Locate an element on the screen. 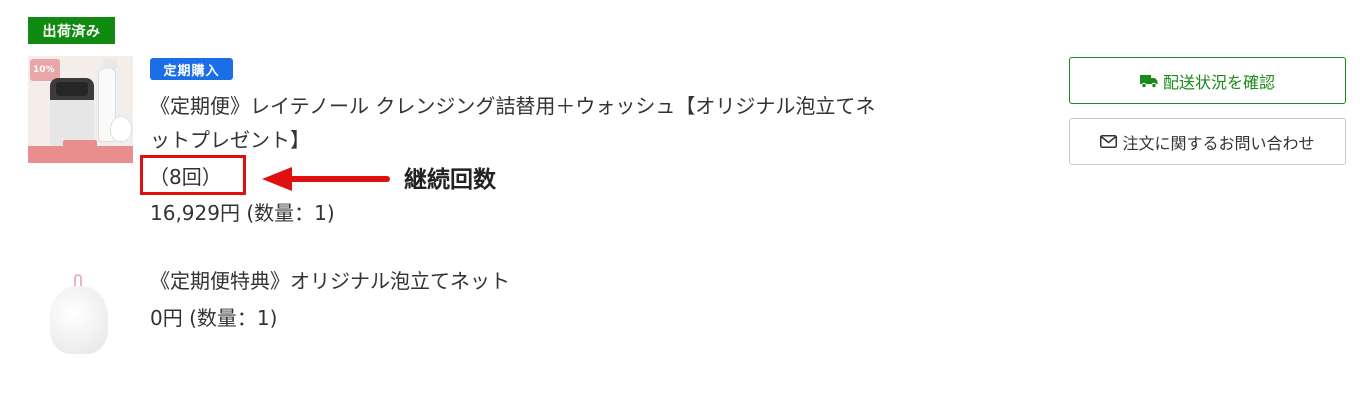  envelope-icon is located at coordinates (1109, 141).